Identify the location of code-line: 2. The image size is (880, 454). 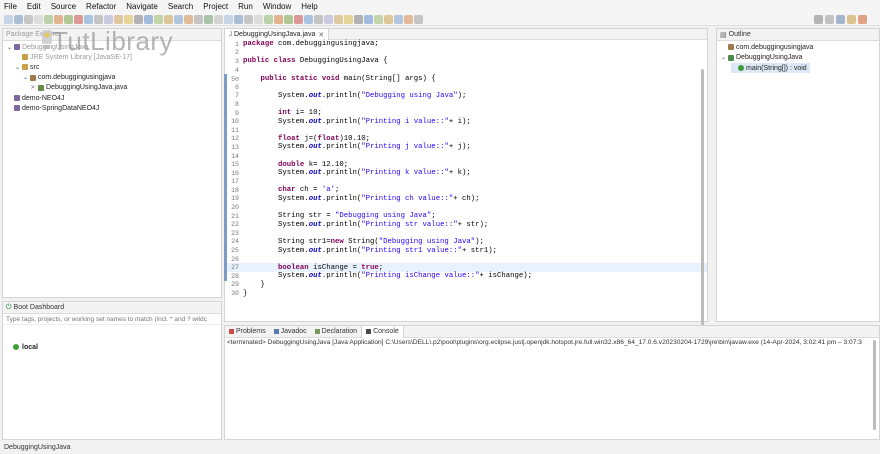
(466, 53).